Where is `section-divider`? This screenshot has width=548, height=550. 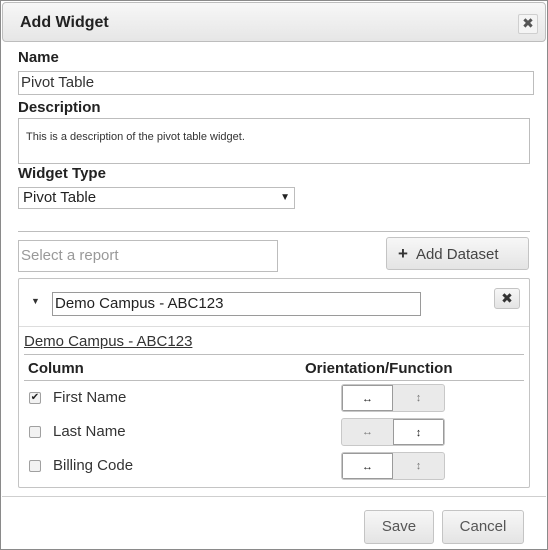 section-divider is located at coordinates (274, 231).